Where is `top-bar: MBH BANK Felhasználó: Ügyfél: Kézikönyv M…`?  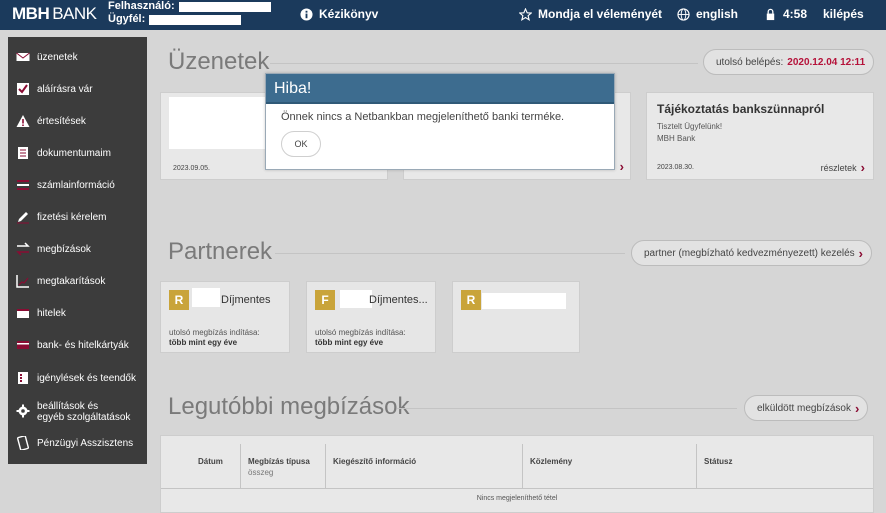 top-bar: MBH BANK Felhasználó: Ügyfél: Kézikönyv M… is located at coordinates (443, 15).